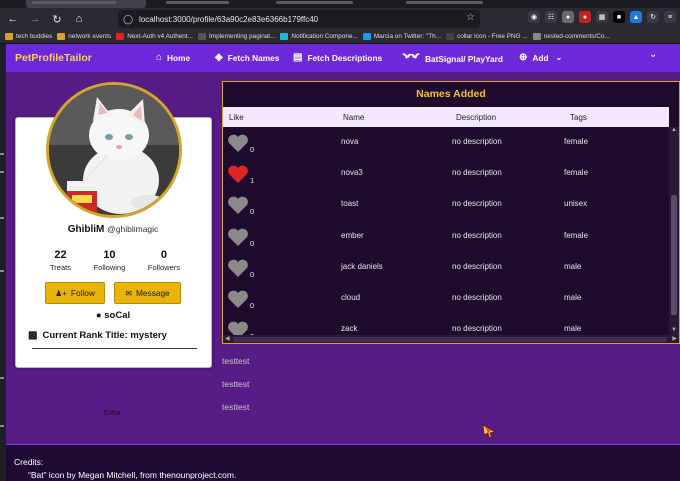 The image size is (680, 481). What do you see at coordinates (585, 17) in the screenshot?
I see `extension-red-icon: ●` at bounding box center [585, 17].